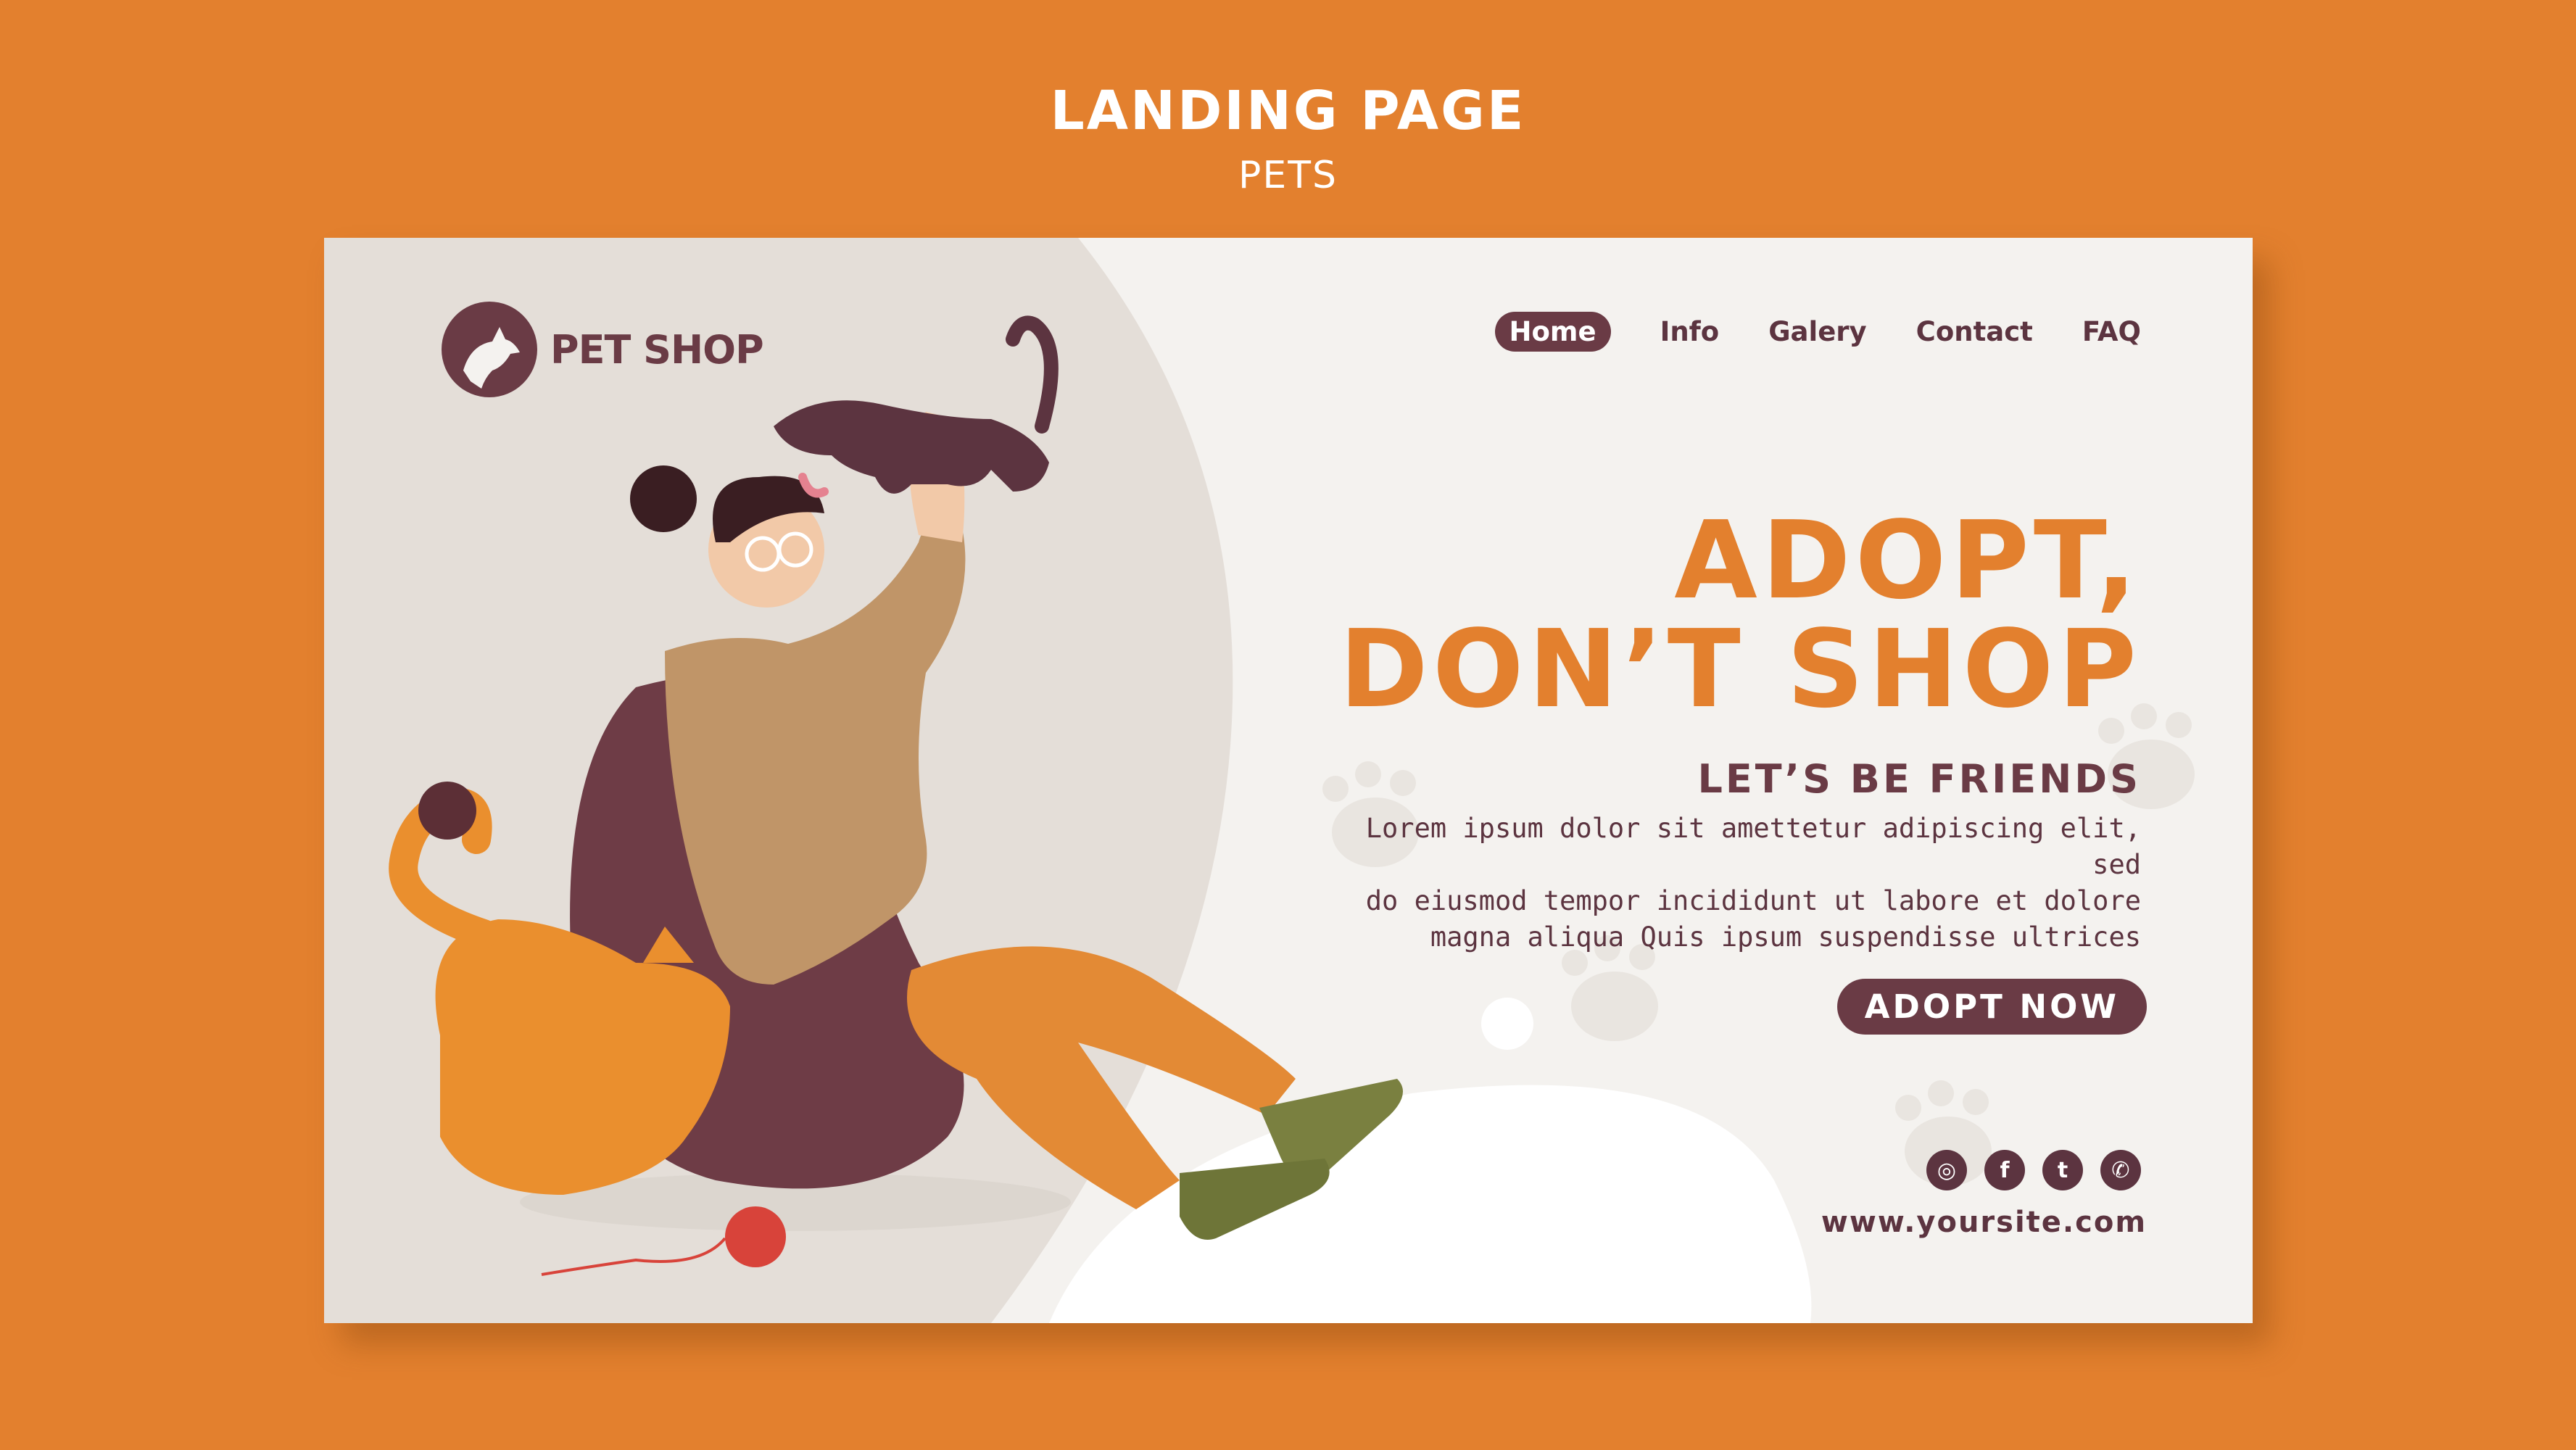 This screenshot has width=2576, height=1450. What do you see at coordinates (2111, 332) in the screenshot?
I see `nav-item-faq: FAQ` at bounding box center [2111, 332].